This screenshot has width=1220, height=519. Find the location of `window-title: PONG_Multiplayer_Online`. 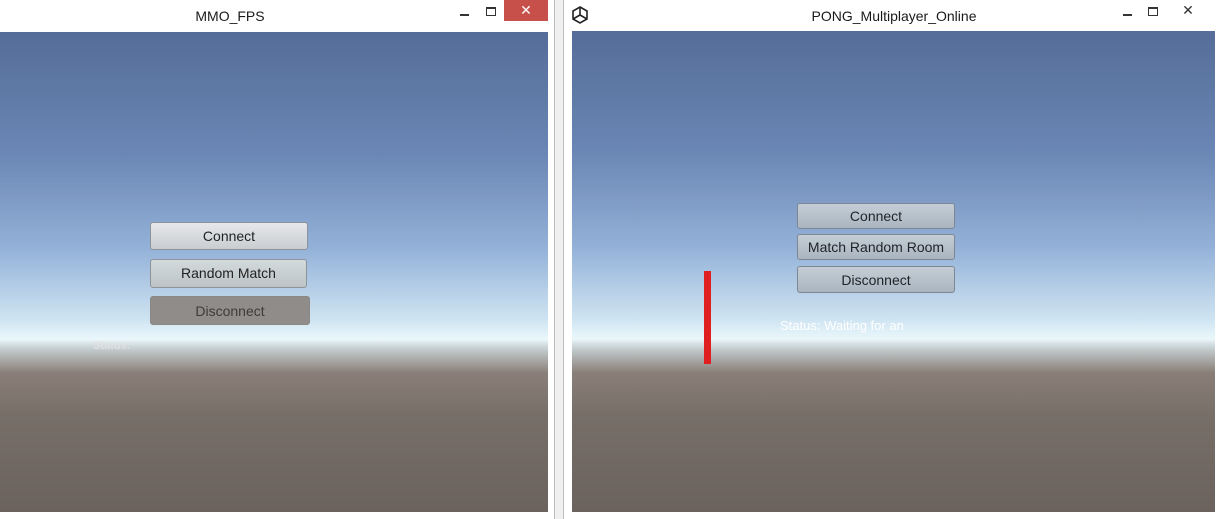

window-title: PONG_Multiplayer_Online is located at coordinates (894, 16).